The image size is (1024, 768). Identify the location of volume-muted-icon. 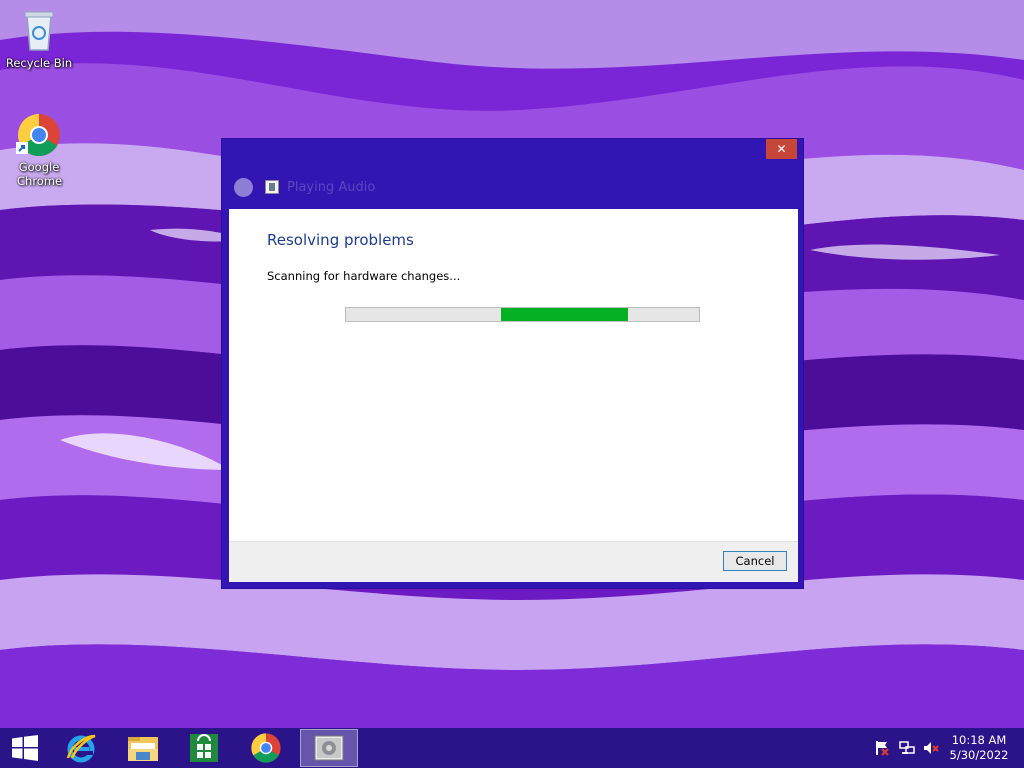
(931, 748).